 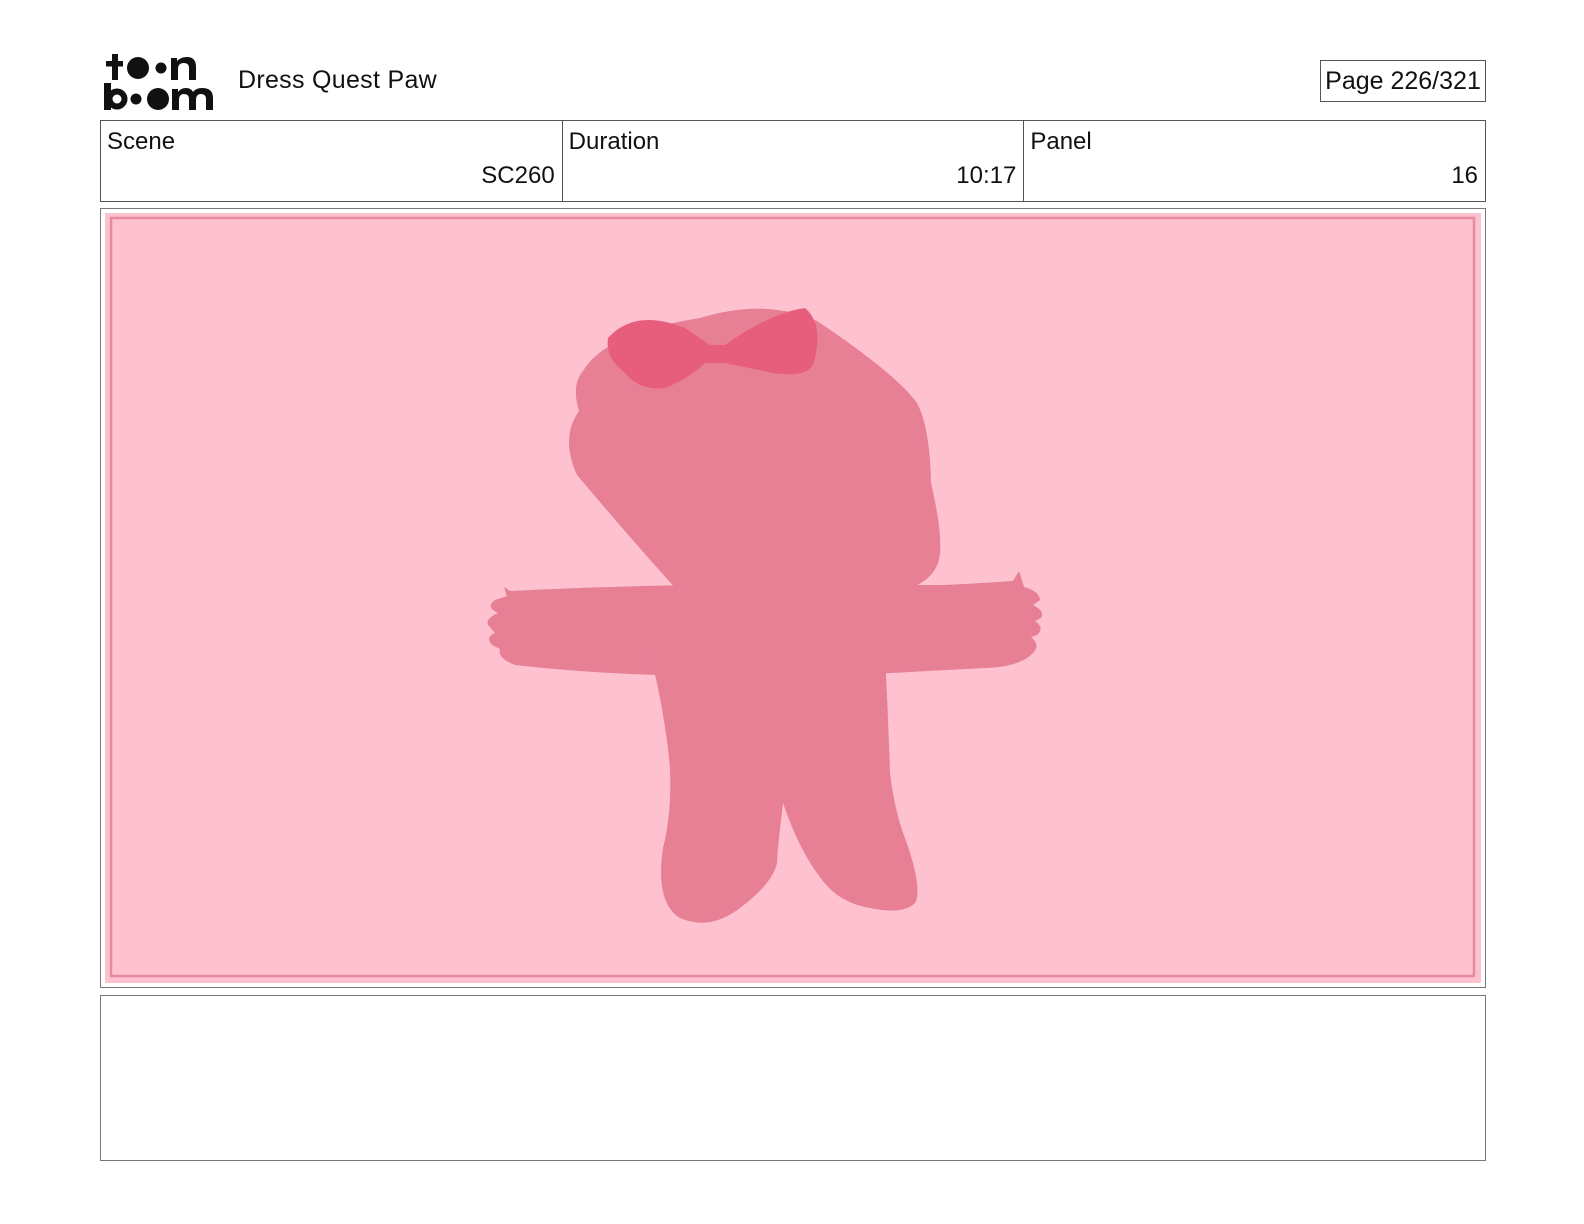 I want to click on panel-label: Panel, so click(x=1061, y=141).